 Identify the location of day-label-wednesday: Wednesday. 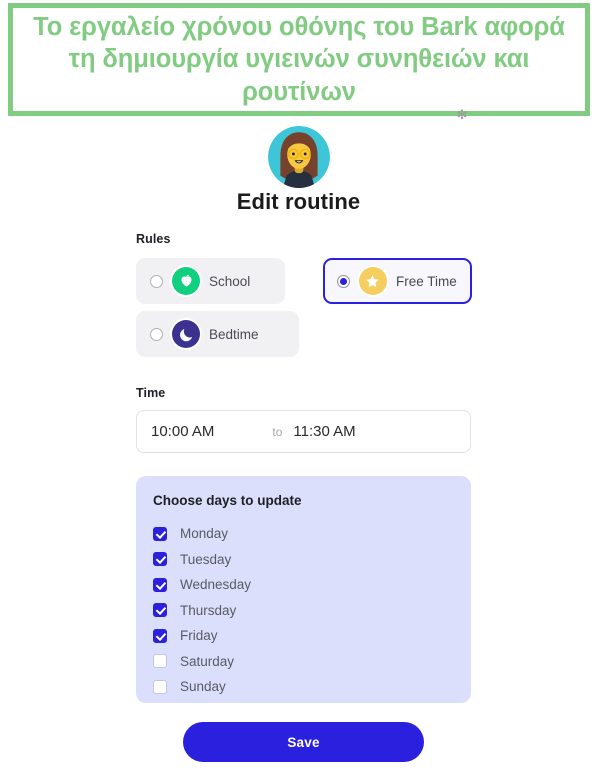
(216, 585).